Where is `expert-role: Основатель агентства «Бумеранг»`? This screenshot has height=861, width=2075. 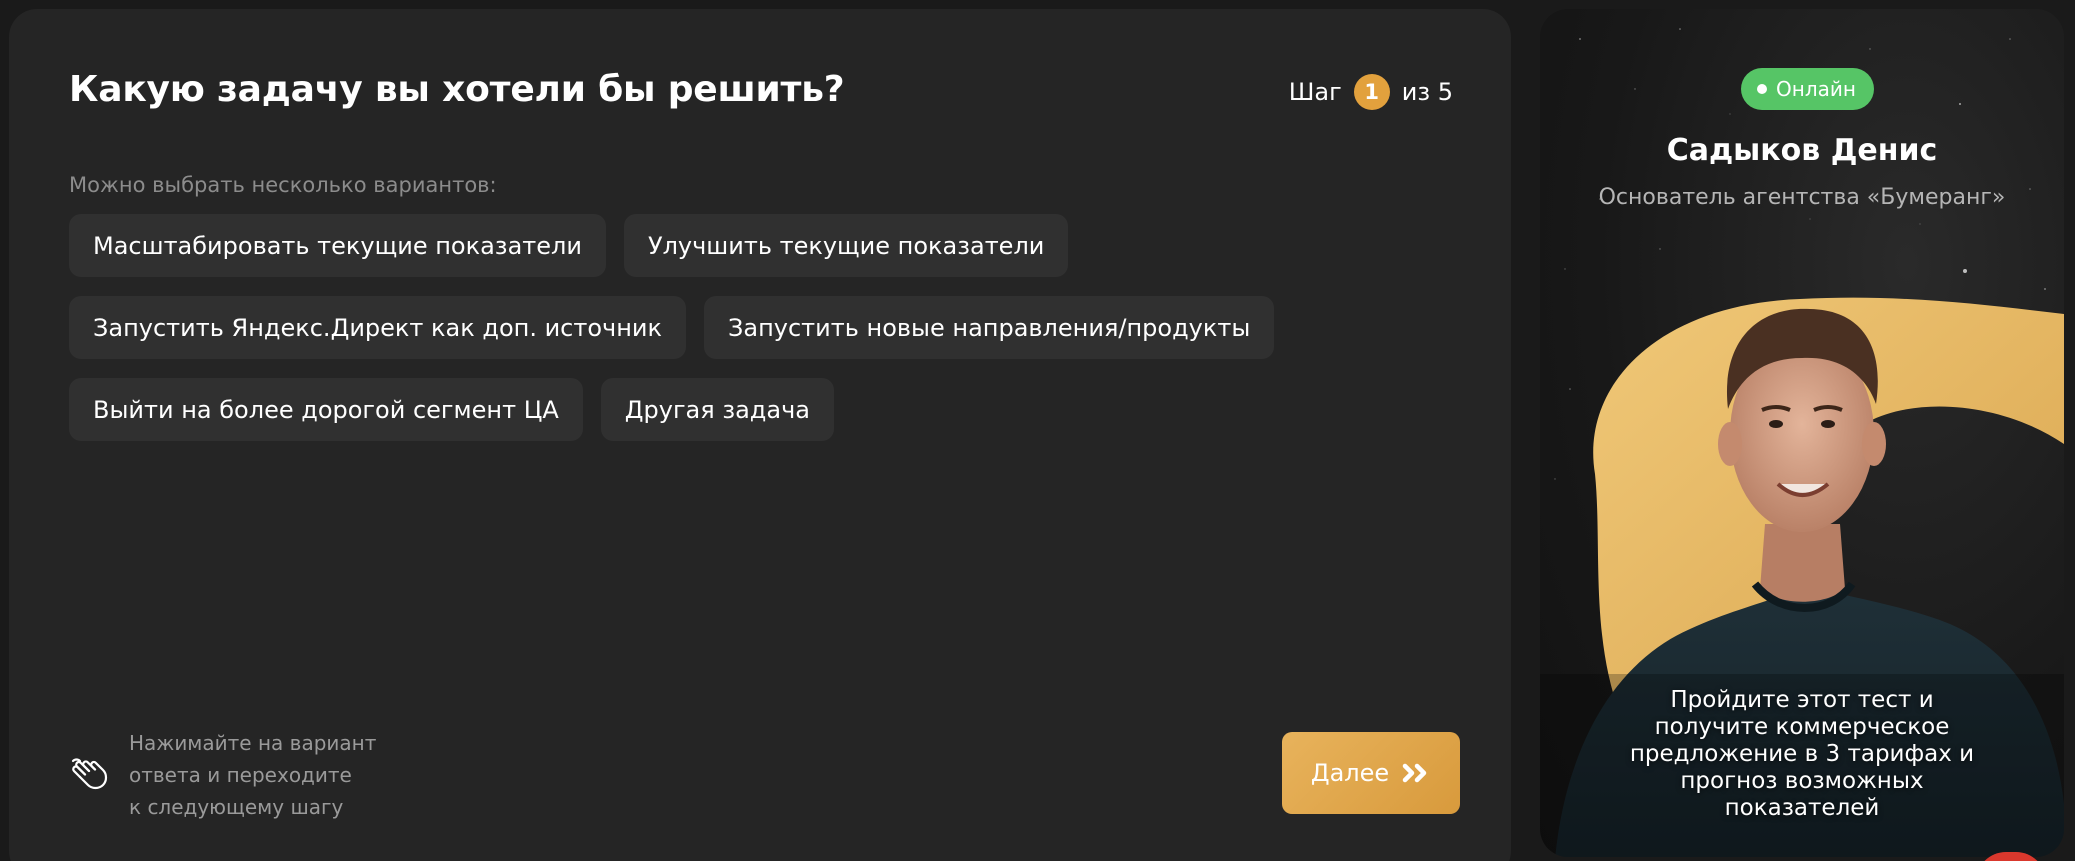
expert-role: Основатель агентства «Бумеранг» is located at coordinates (1802, 197).